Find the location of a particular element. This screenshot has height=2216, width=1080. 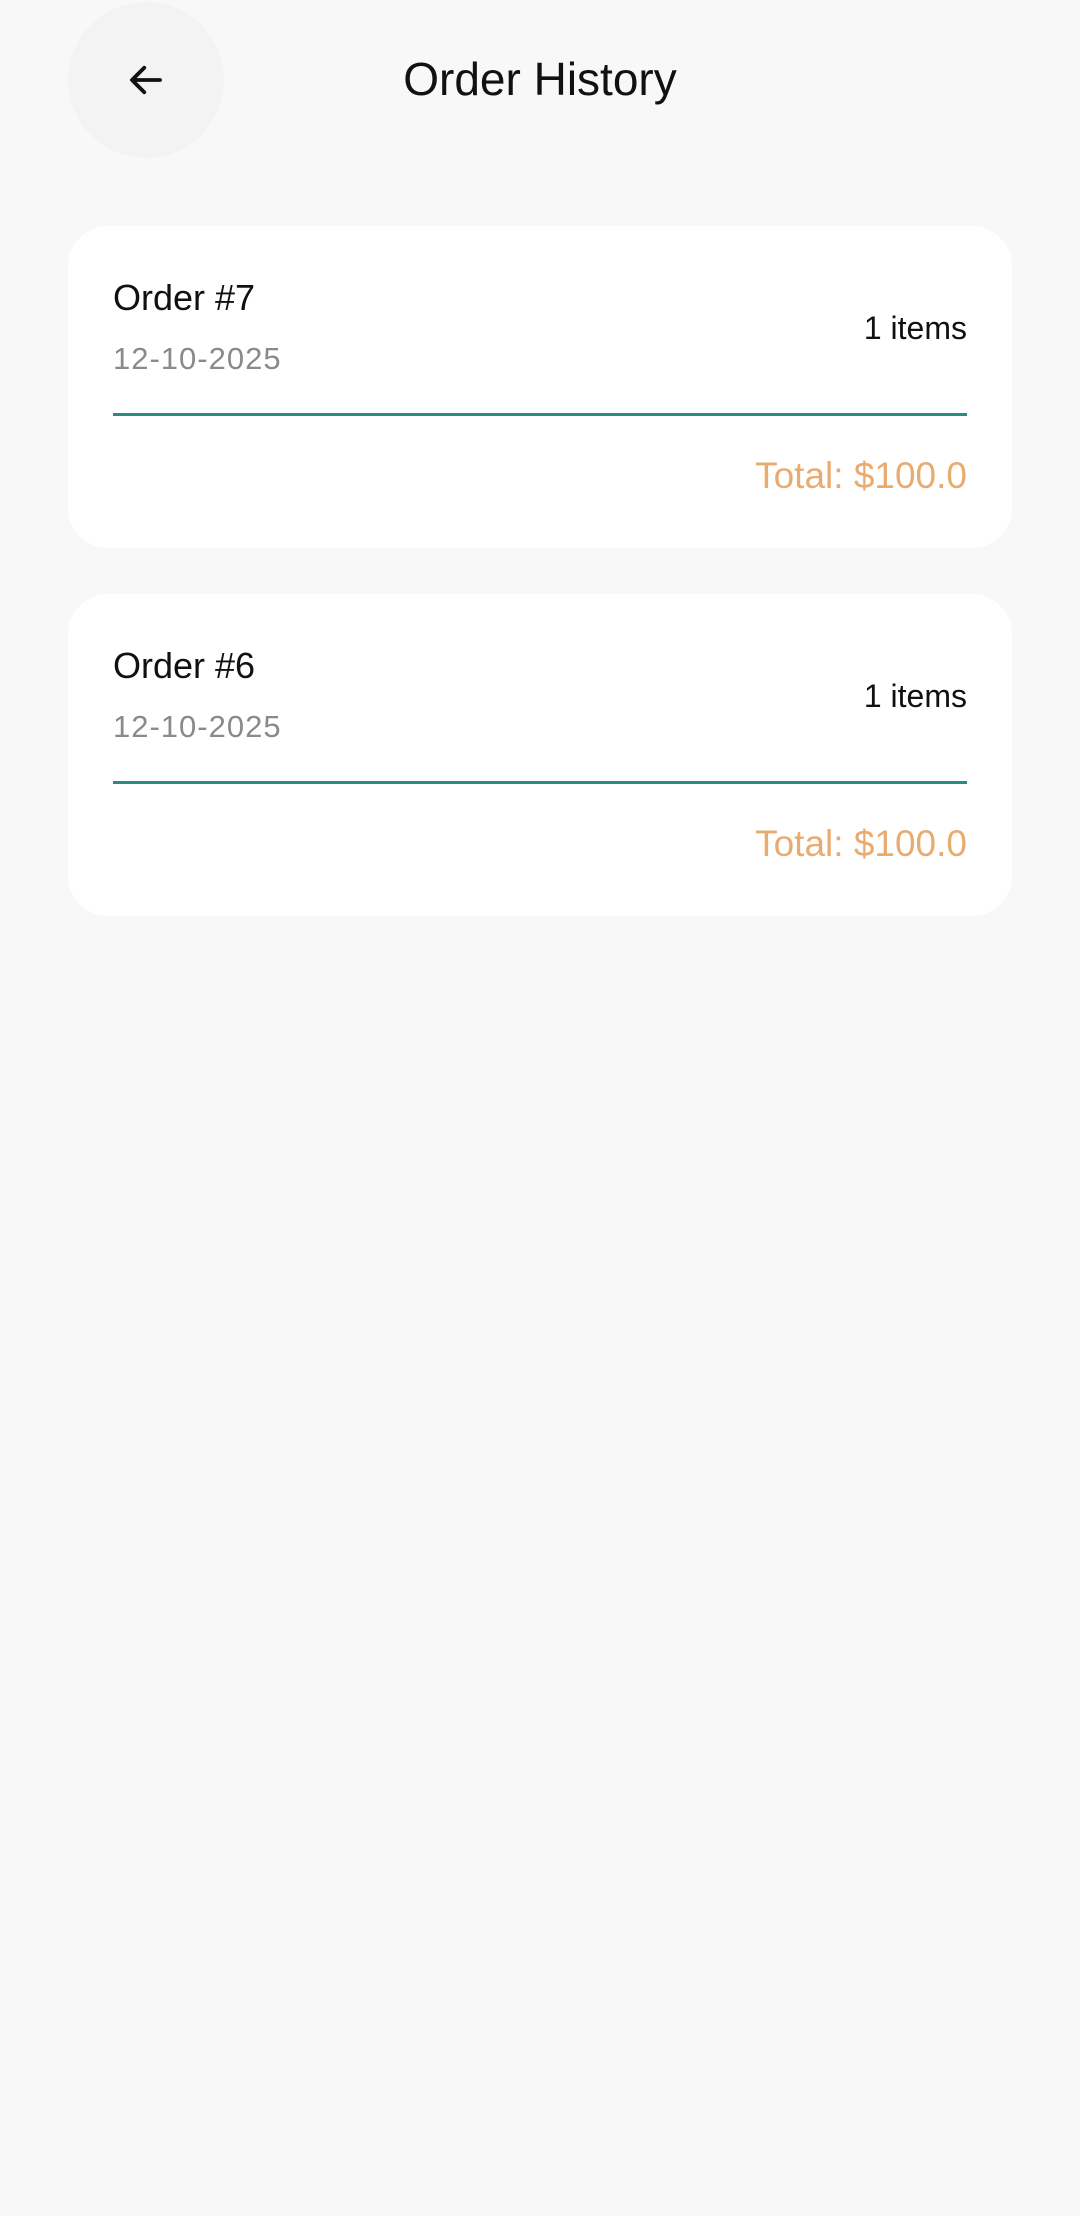

order-number: Order #6 is located at coordinates (184, 665).